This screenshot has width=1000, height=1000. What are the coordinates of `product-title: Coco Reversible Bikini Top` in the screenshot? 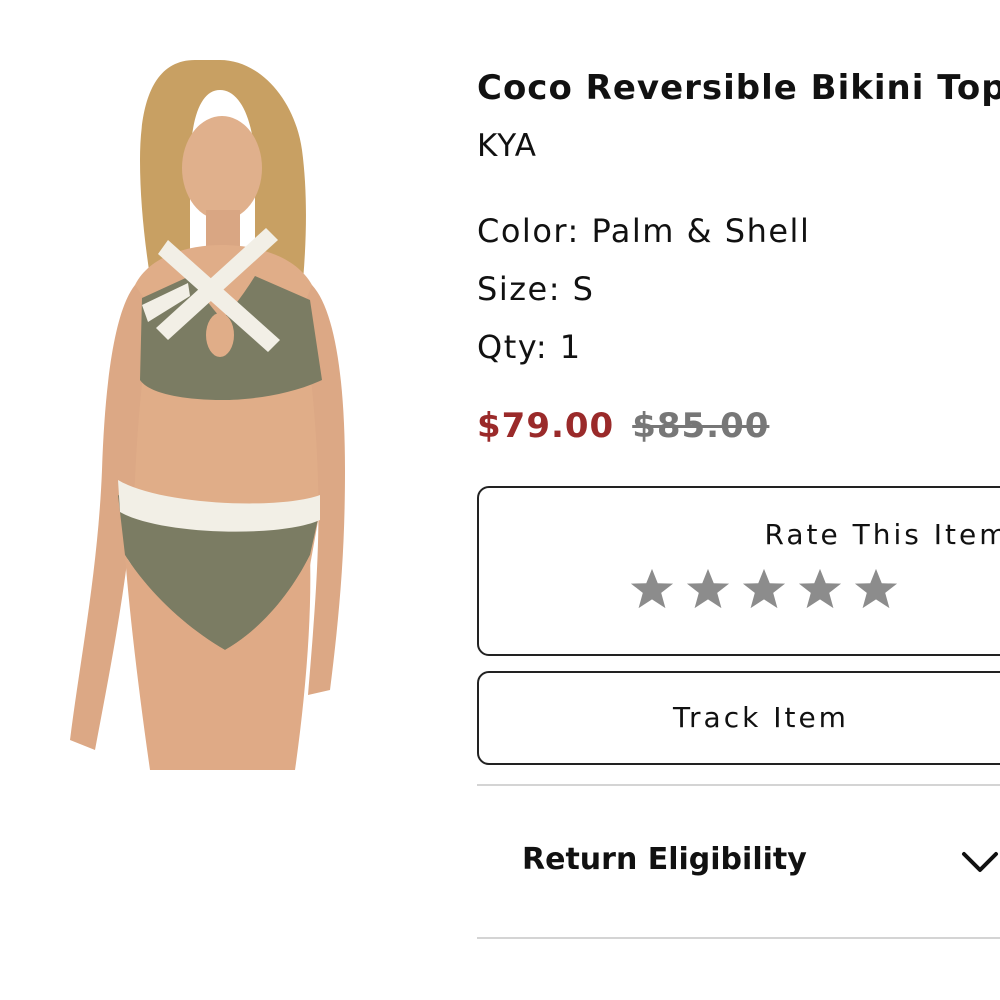 It's located at (738, 88).